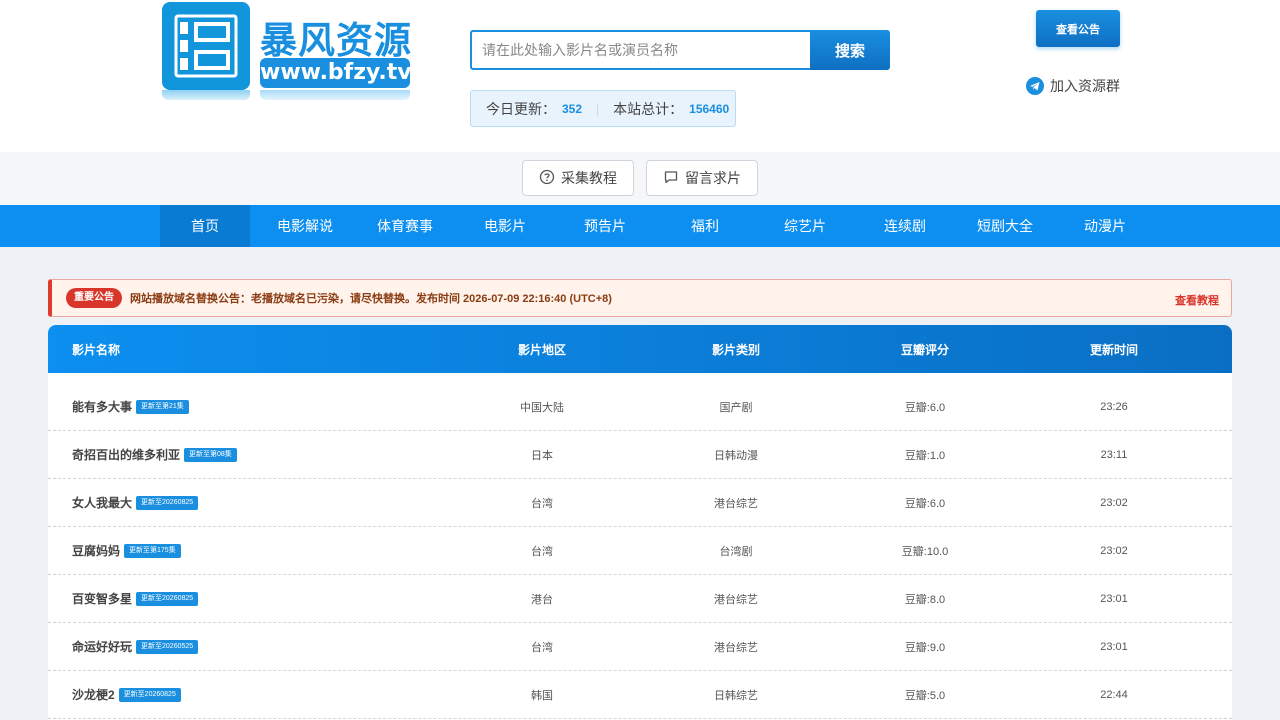 This screenshot has width=1280, height=720. Describe the element at coordinates (713, 178) in the screenshot. I see `request-label: 留言求片` at that location.